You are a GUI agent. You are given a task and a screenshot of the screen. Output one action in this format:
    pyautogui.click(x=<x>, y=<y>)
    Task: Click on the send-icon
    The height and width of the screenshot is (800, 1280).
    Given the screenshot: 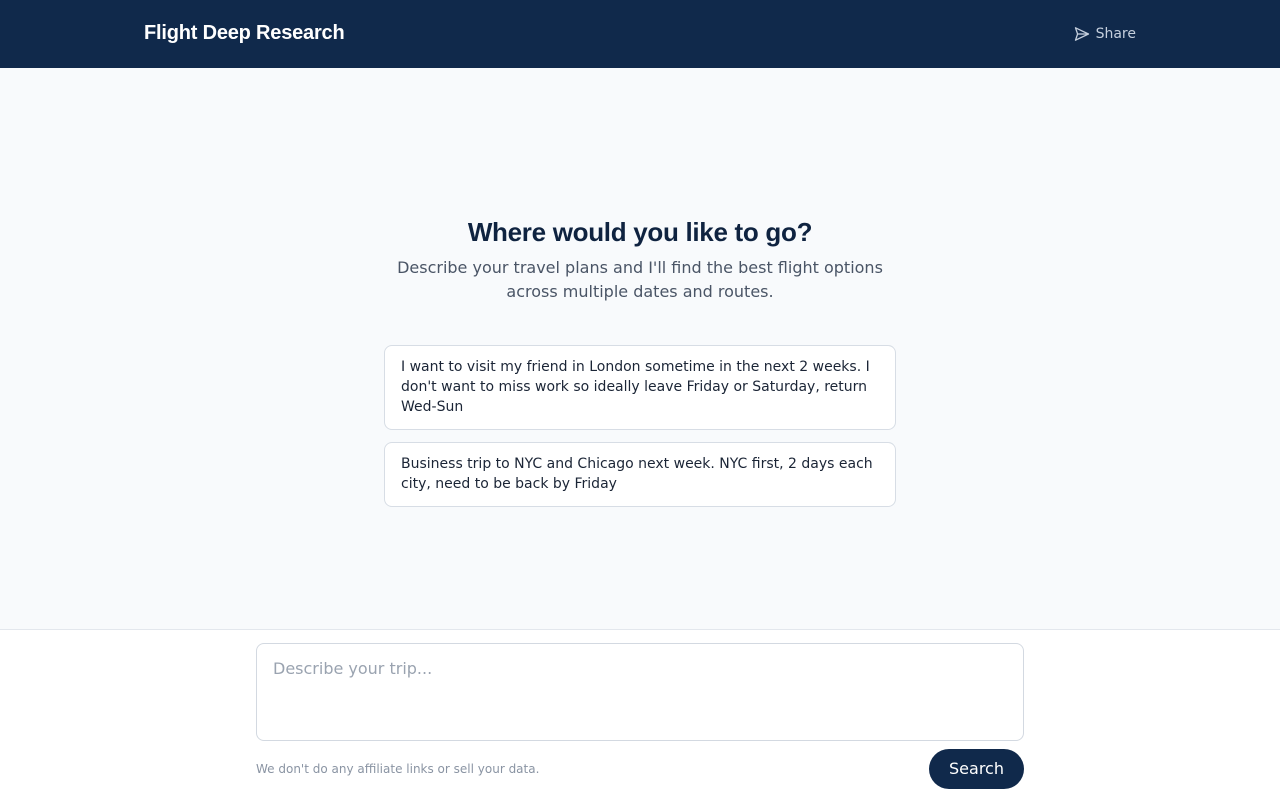 What is the action you would take?
    pyautogui.click(x=1082, y=34)
    